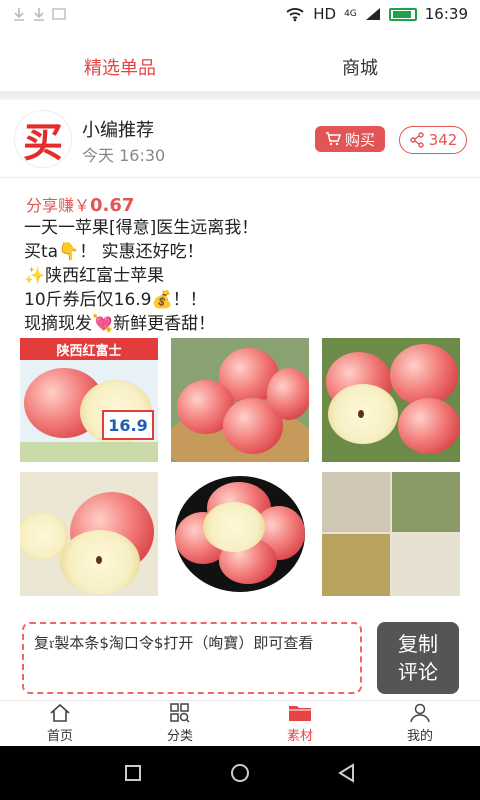  I want to click on image-notification-icon, so click(59, 14).